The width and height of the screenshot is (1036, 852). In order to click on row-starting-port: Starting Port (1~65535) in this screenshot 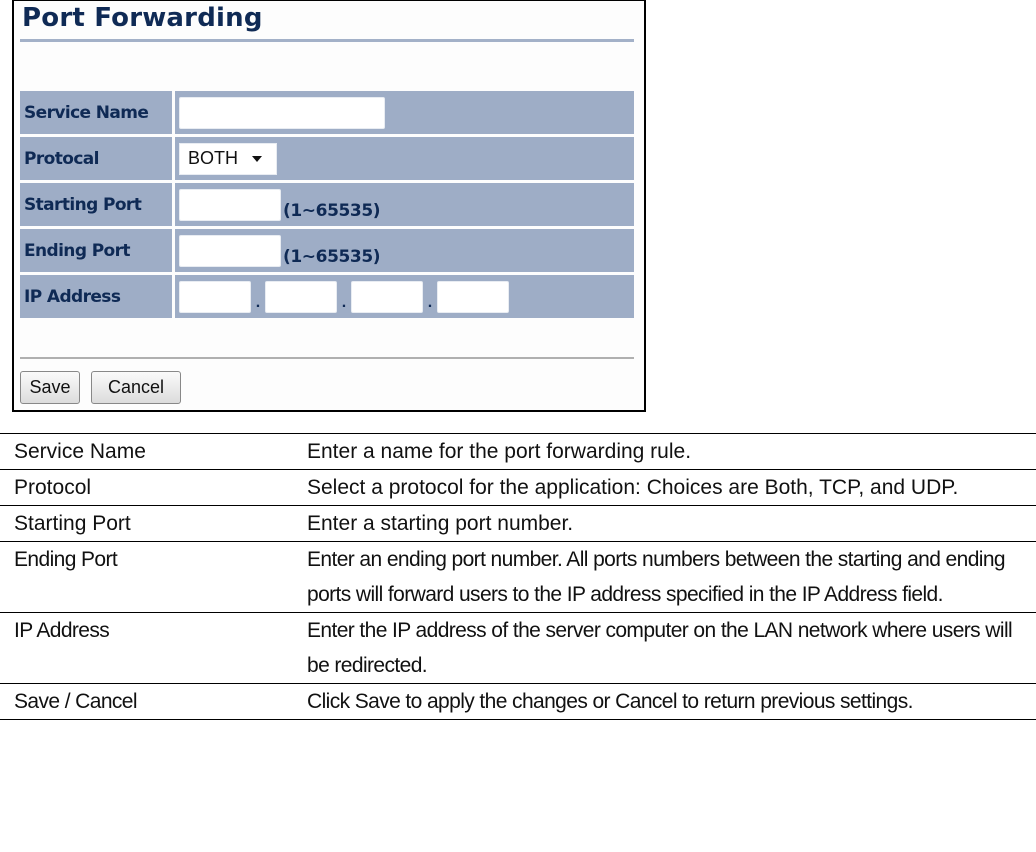, I will do `click(327, 204)`.